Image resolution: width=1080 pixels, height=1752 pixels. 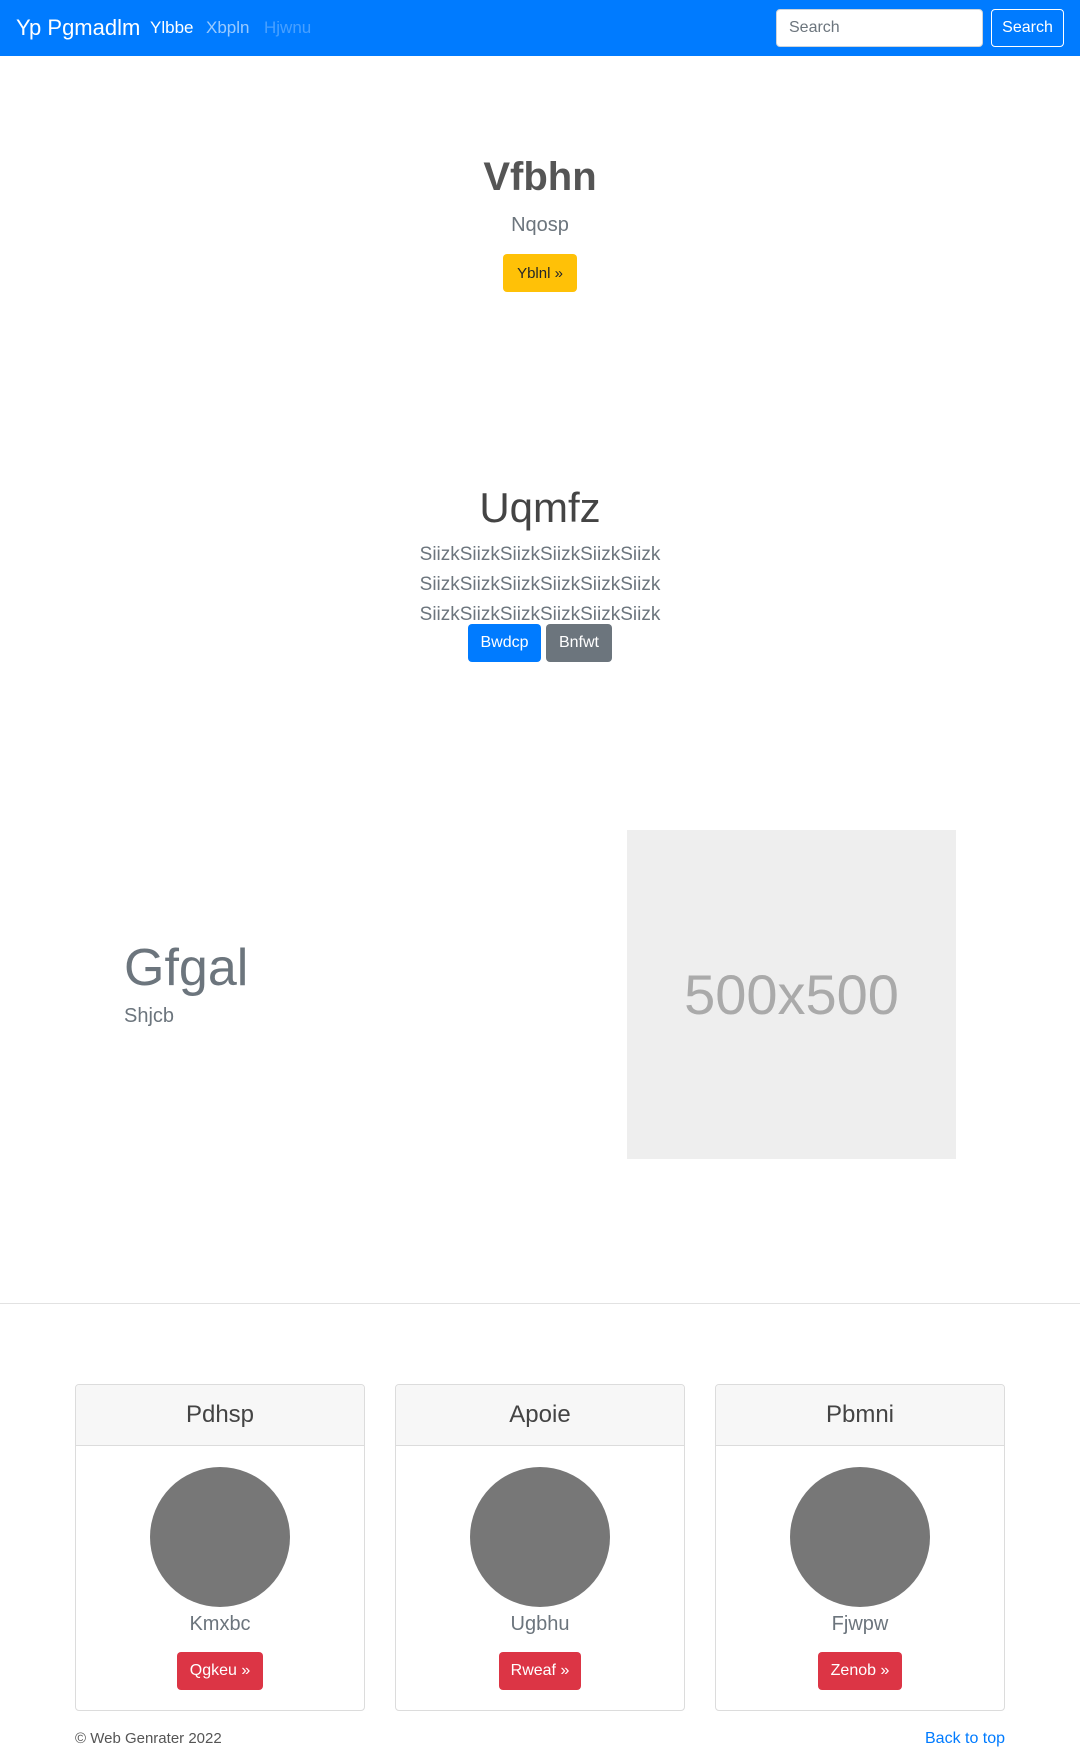 What do you see at coordinates (171, 28) in the screenshot?
I see `nav-link-ylbbe: Ylbbe` at bounding box center [171, 28].